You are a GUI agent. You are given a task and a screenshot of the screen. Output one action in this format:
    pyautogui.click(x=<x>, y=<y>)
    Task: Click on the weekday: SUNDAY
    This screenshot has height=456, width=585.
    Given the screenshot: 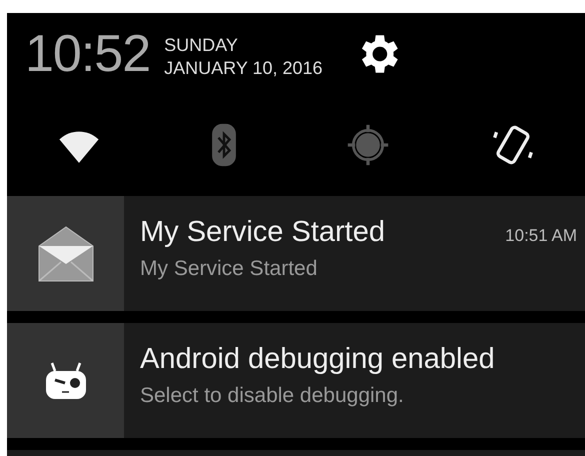 What is the action you would take?
    pyautogui.click(x=201, y=45)
    